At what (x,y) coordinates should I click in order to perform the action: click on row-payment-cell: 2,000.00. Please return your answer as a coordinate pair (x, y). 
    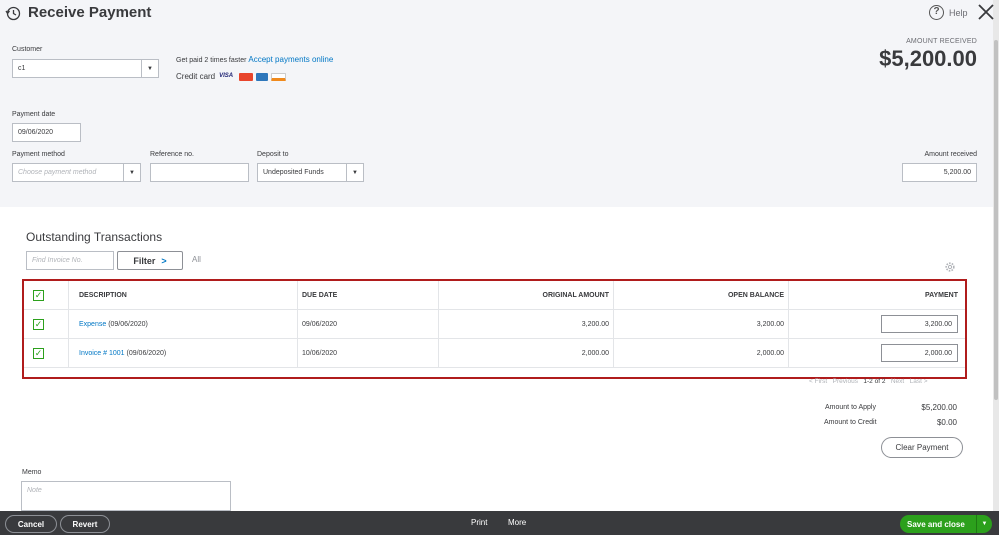
    Looking at the image, I should click on (919, 353).